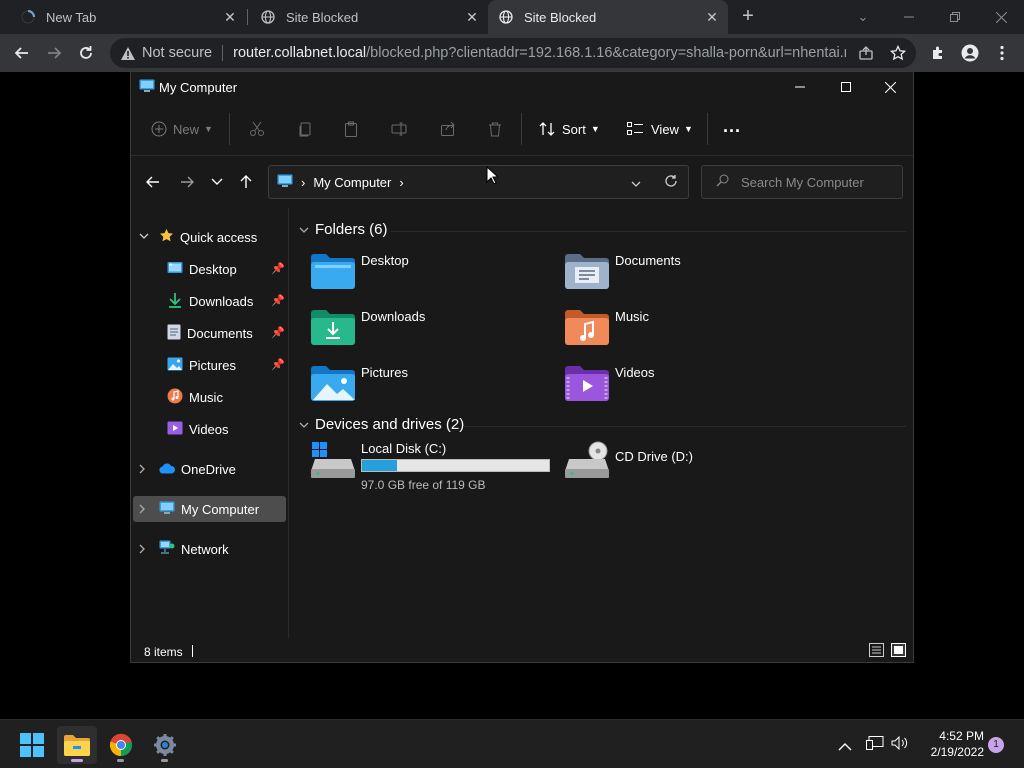  I want to click on share-icon, so click(866, 53).